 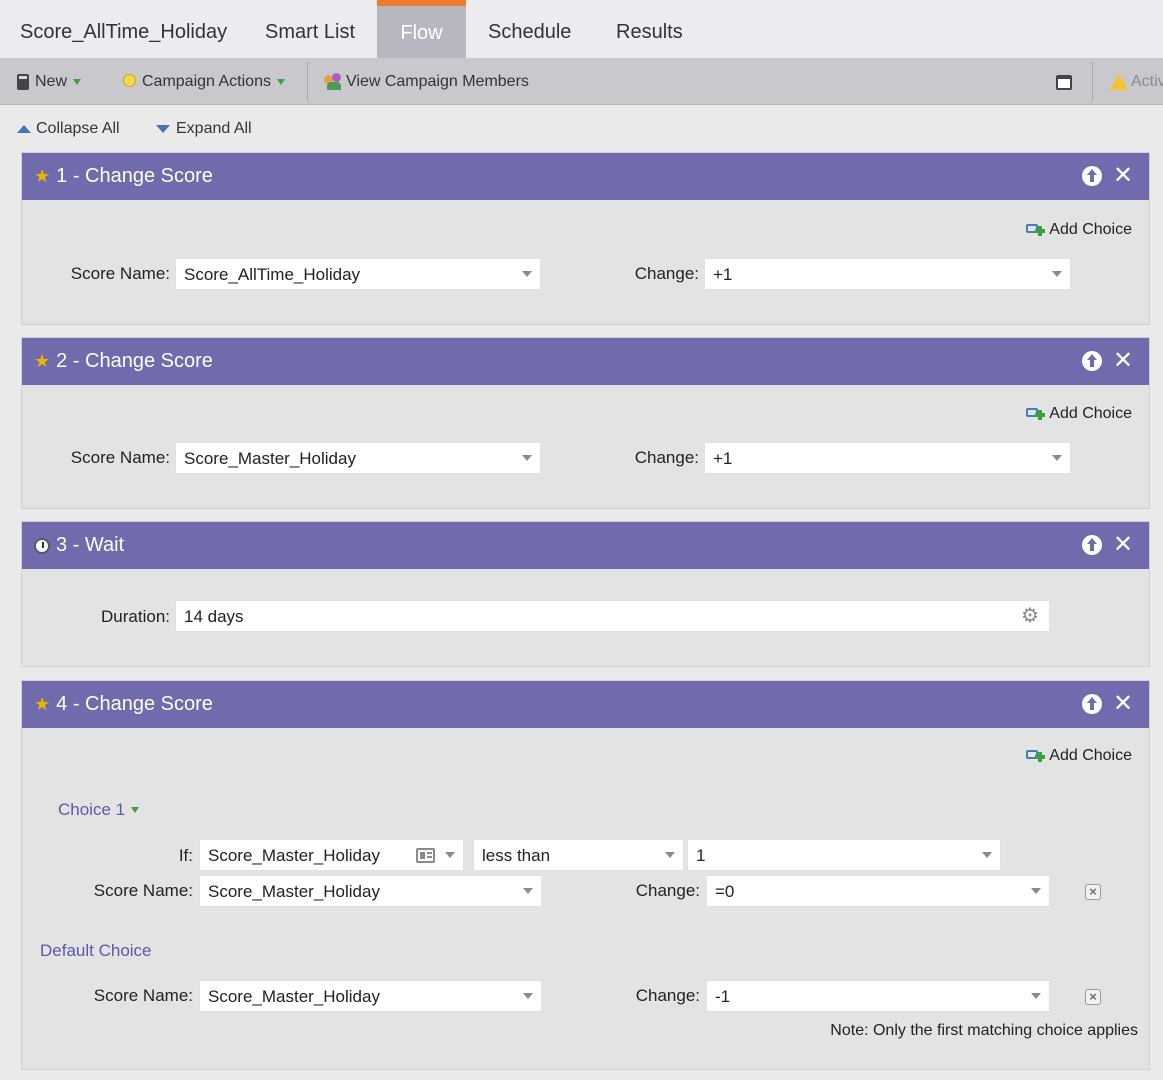 I want to click on change-value: +1, so click(x=723, y=274).